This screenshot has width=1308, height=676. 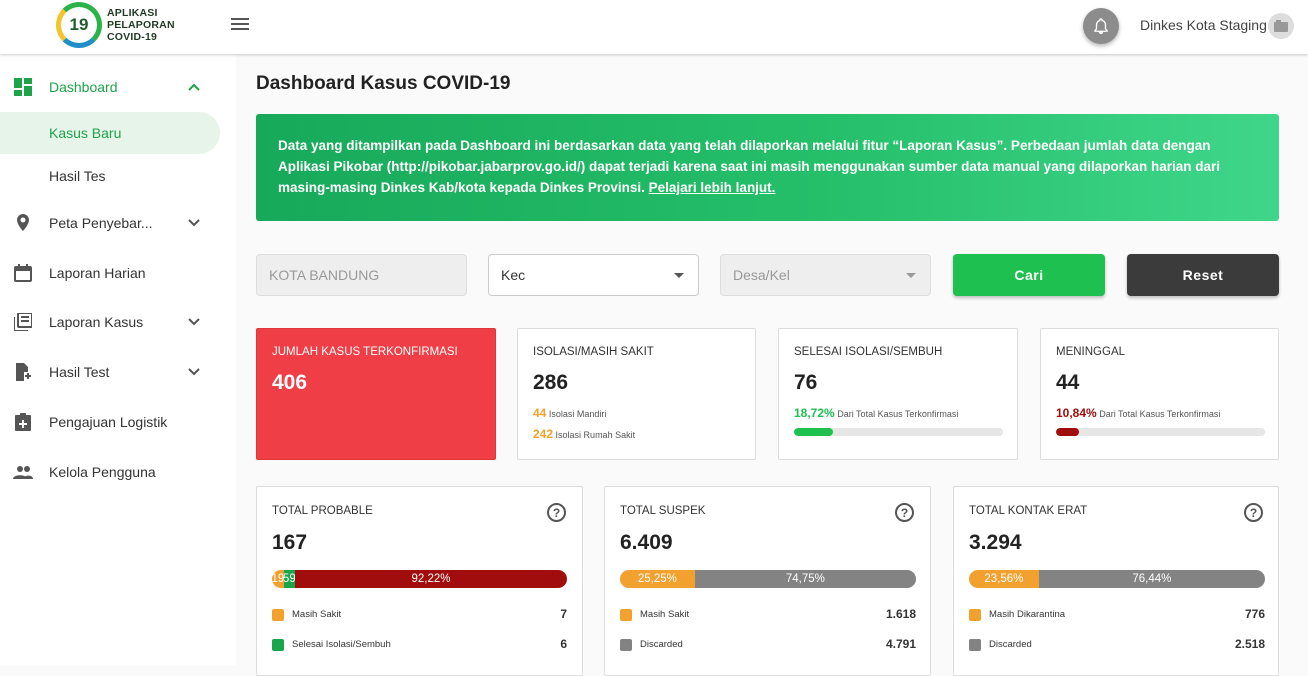 I want to click on legend-row: Masih Sakit 1.618, so click(x=782, y=614).